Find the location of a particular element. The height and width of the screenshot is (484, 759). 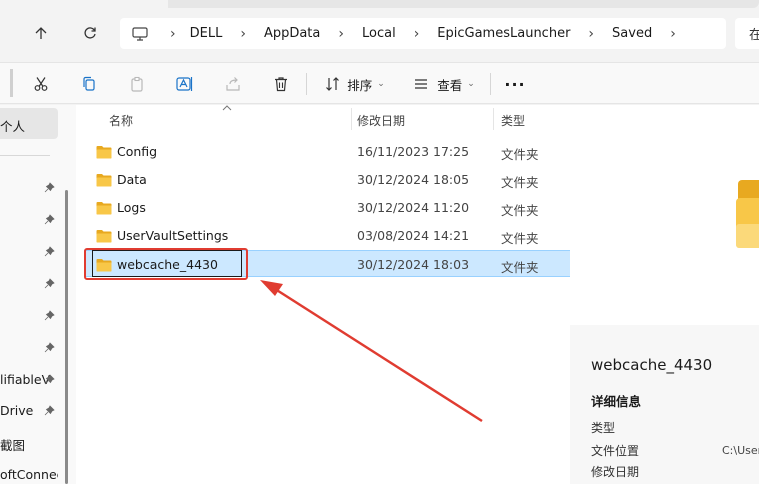

breadcrumb-epicgameslauncher: EpicGamesLauncher is located at coordinates (503, 33).